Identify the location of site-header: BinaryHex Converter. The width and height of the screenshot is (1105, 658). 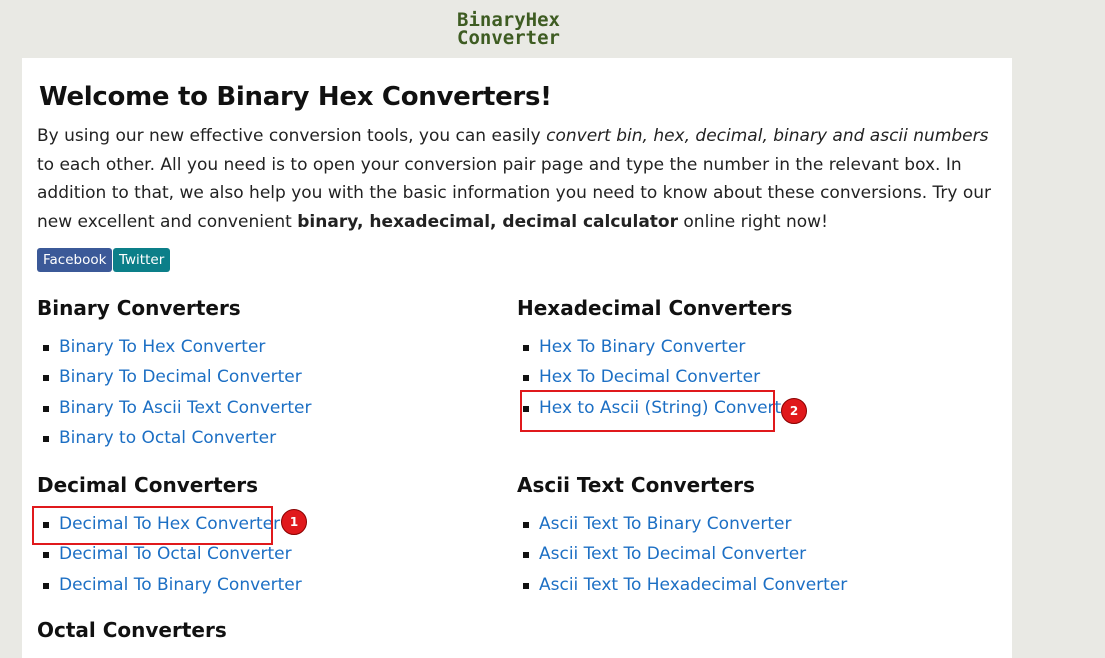
(552, 29).